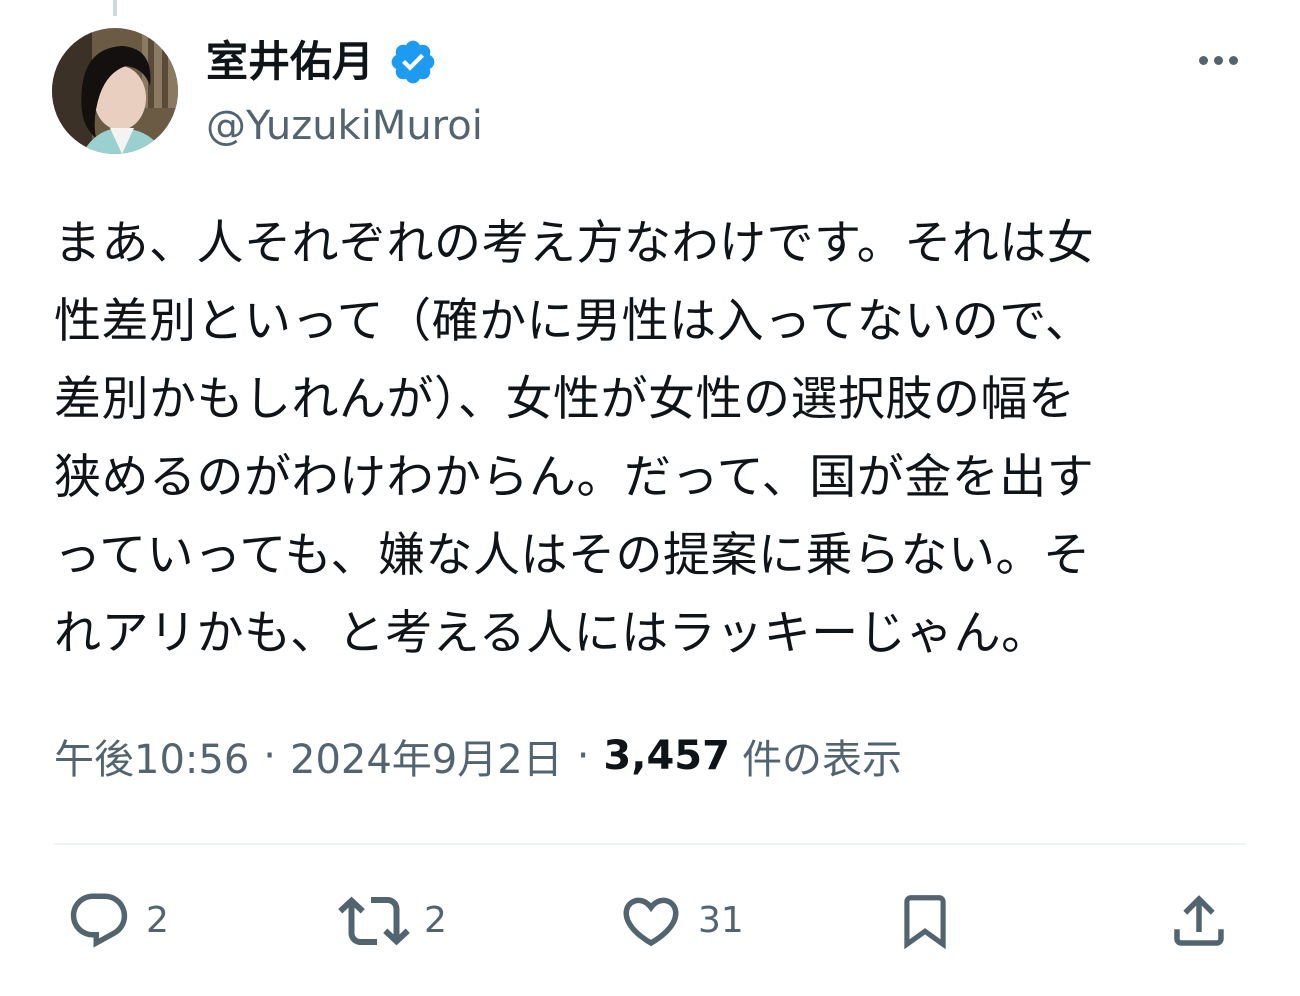  I want to click on heart-icon, so click(651, 922).